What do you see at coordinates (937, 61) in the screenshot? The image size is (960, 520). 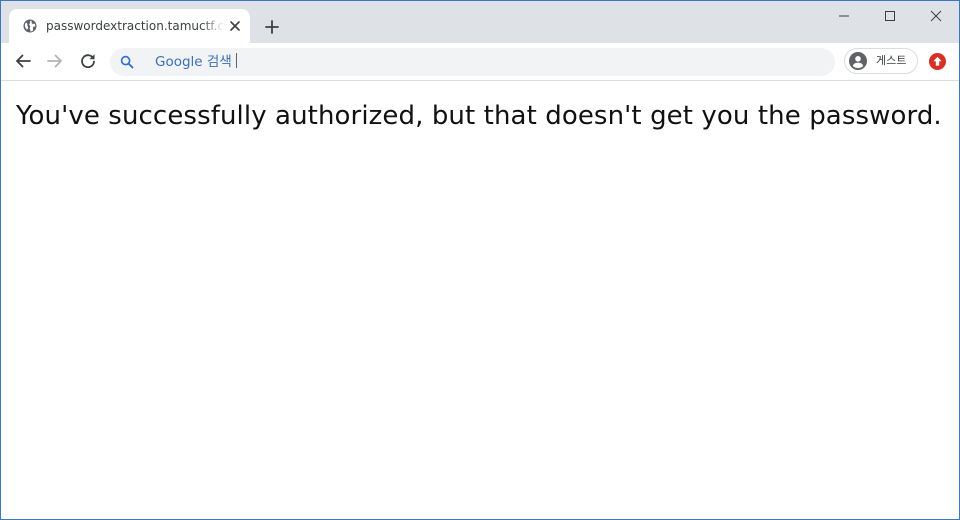 I see `update-arrow-icon` at bounding box center [937, 61].